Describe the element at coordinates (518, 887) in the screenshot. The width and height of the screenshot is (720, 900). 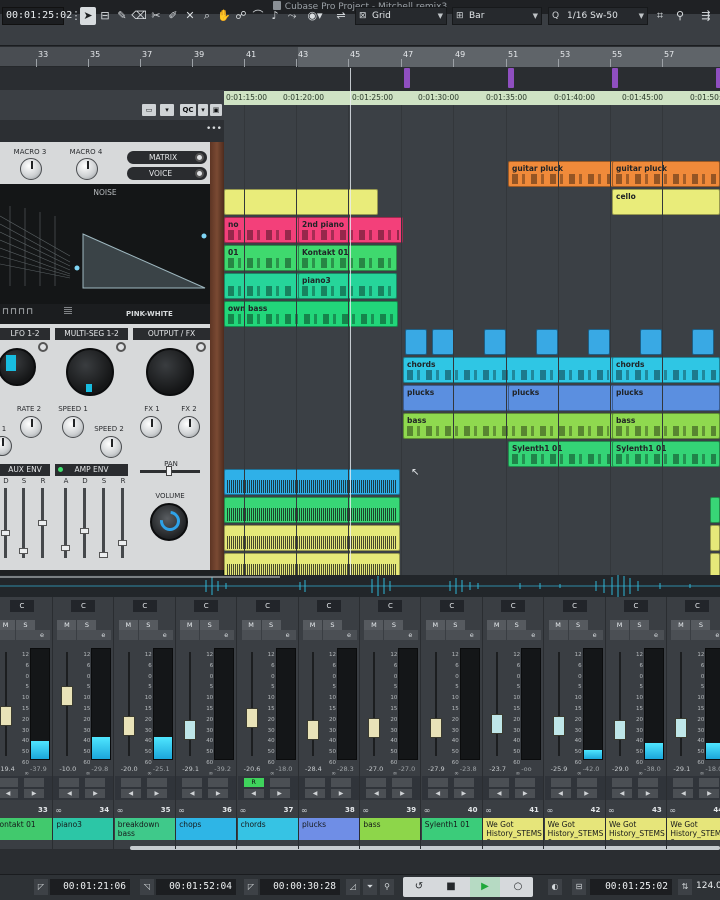
I see `record-icon: ○` at that location.